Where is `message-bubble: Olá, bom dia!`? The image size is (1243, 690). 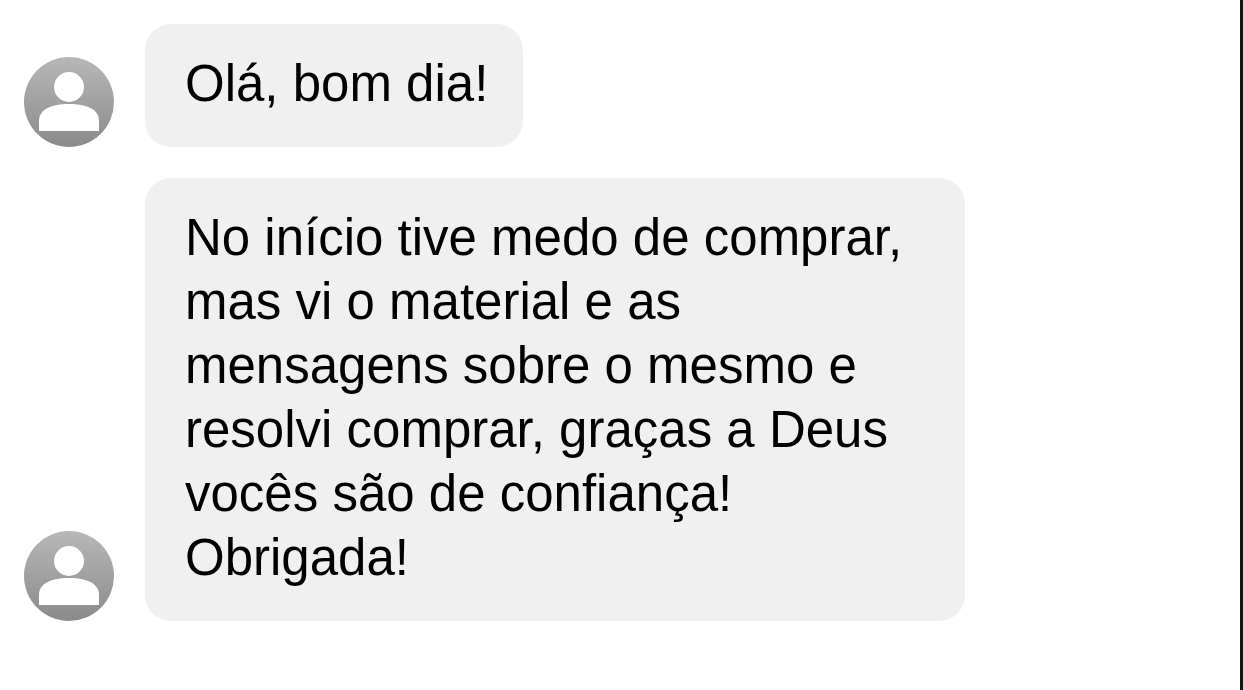
message-bubble: Olá, bom dia! is located at coordinates (334, 85).